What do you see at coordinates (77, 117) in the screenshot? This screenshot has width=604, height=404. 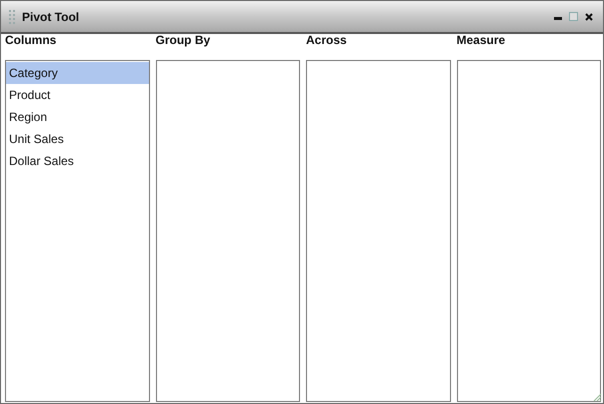 I see `list-item: Region` at bounding box center [77, 117].